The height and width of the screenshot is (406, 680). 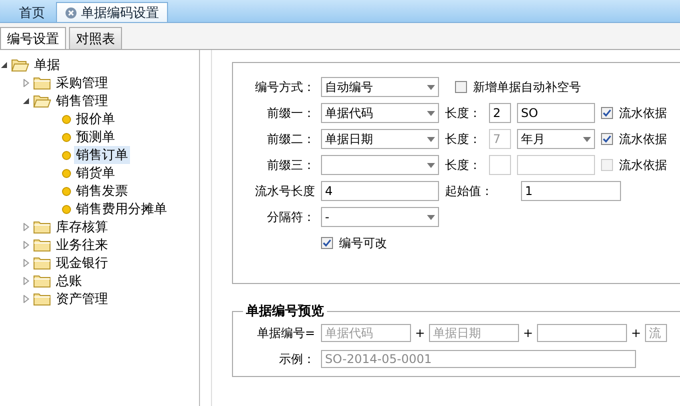 I want to click on tree-folder: 现金银行, so click(x=82, y=263).